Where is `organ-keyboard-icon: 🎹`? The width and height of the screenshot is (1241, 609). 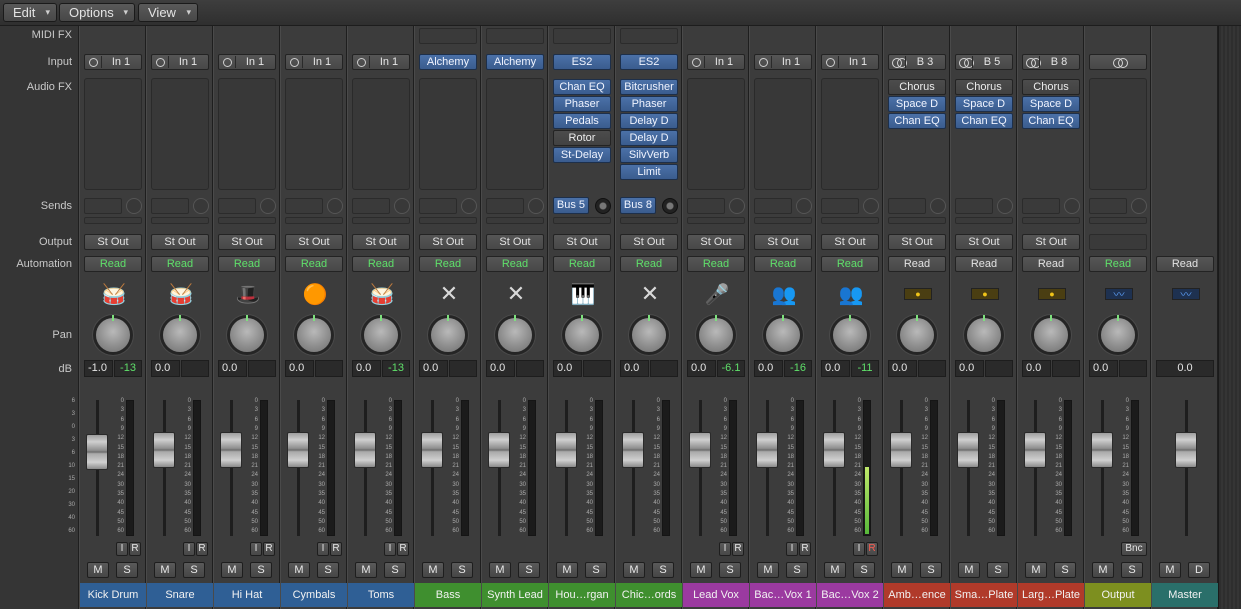
organ-keyboard-icon: 🎹 is located at coordinates (583, 294).